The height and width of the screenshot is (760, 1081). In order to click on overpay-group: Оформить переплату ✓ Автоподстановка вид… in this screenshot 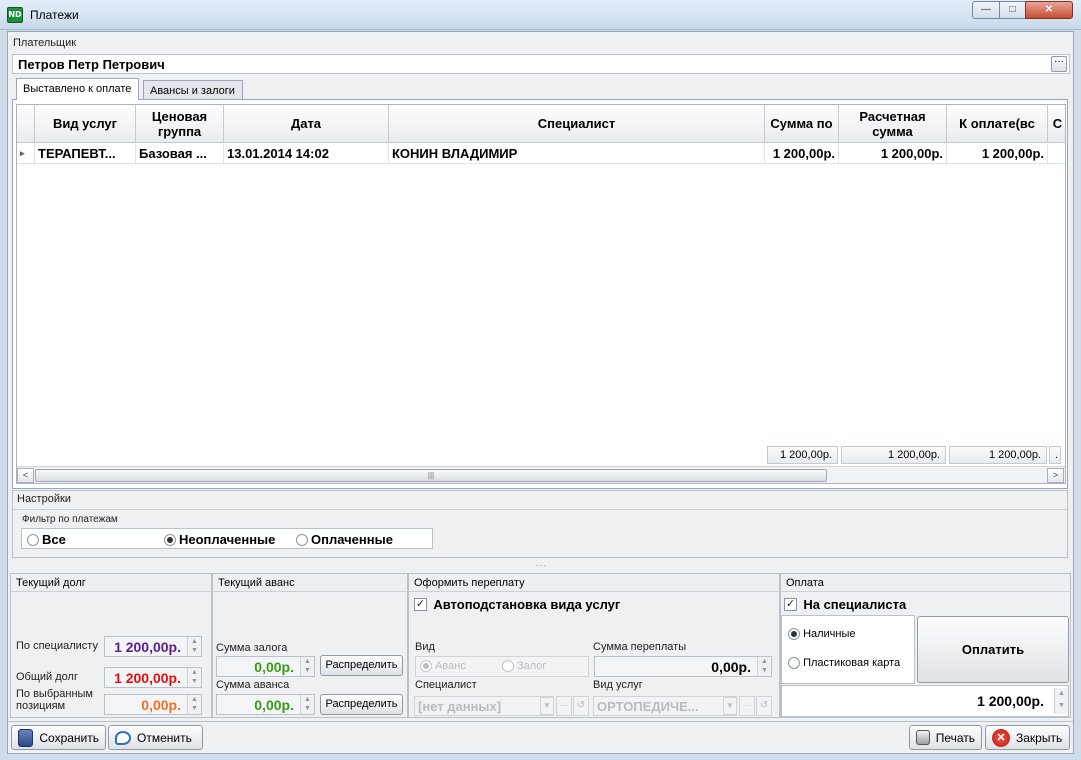, I will do `click(594, 645)`.